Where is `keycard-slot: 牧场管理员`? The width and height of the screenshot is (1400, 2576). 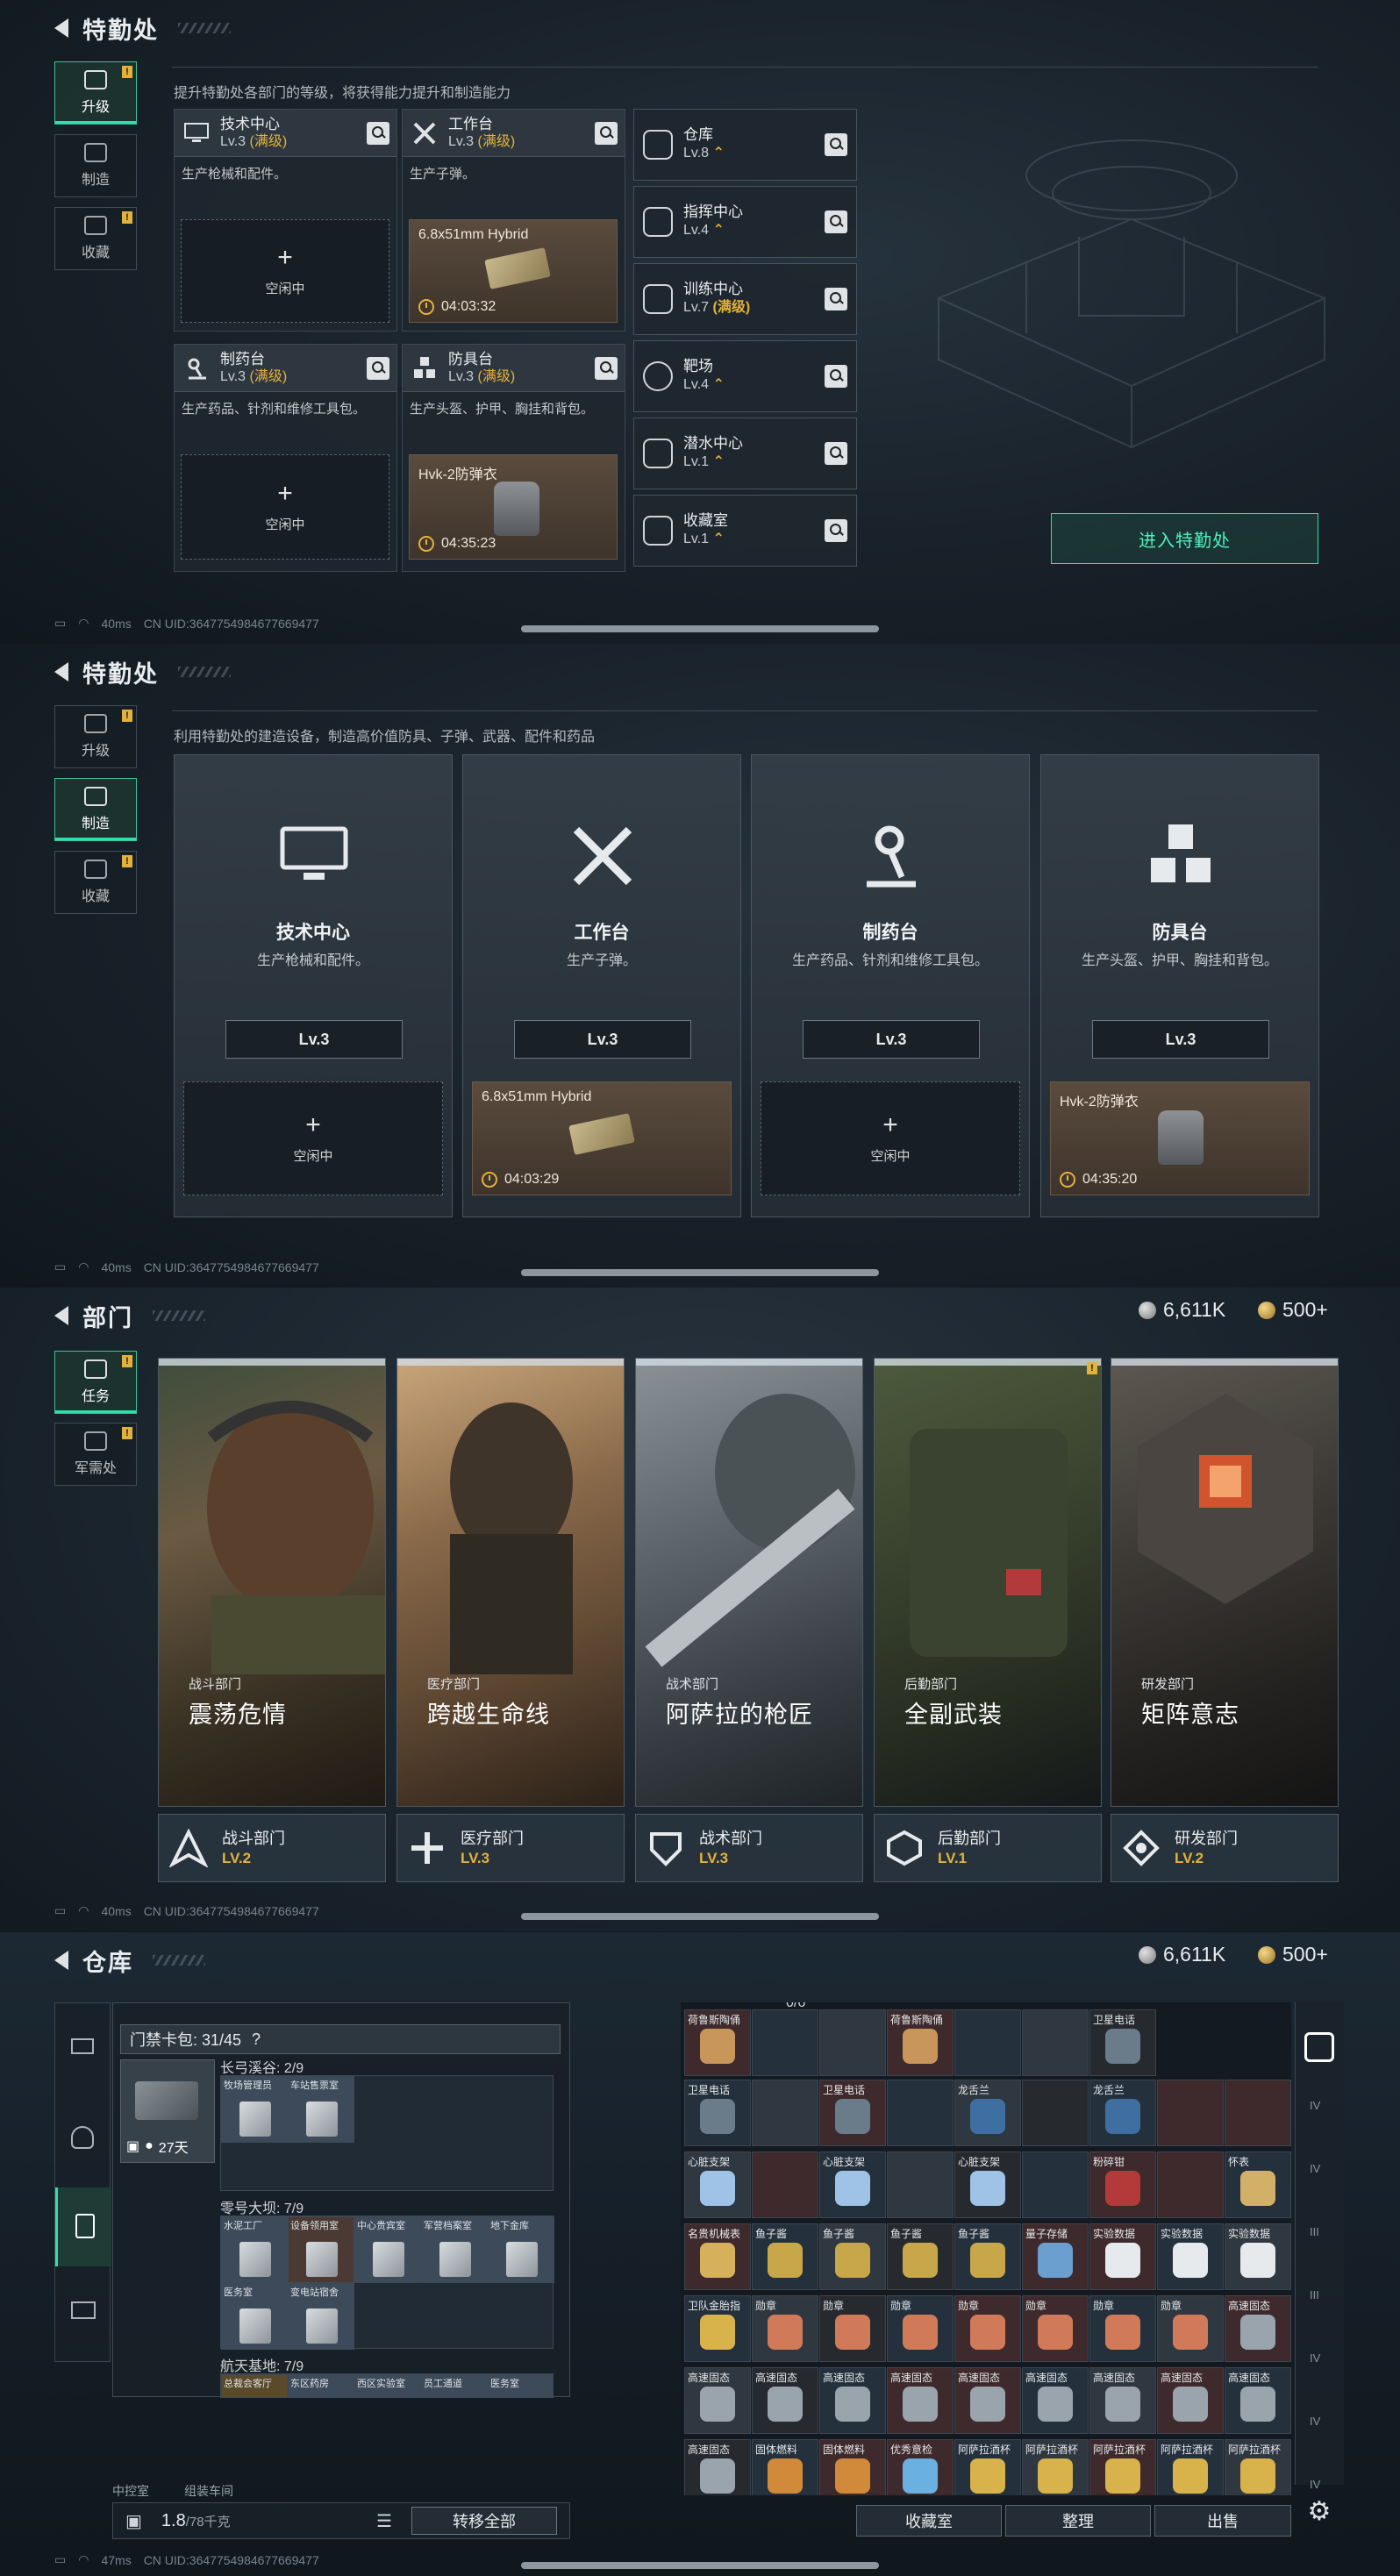
keycard-slot: 牧场管理员 is located at coordinates (254, 2109).